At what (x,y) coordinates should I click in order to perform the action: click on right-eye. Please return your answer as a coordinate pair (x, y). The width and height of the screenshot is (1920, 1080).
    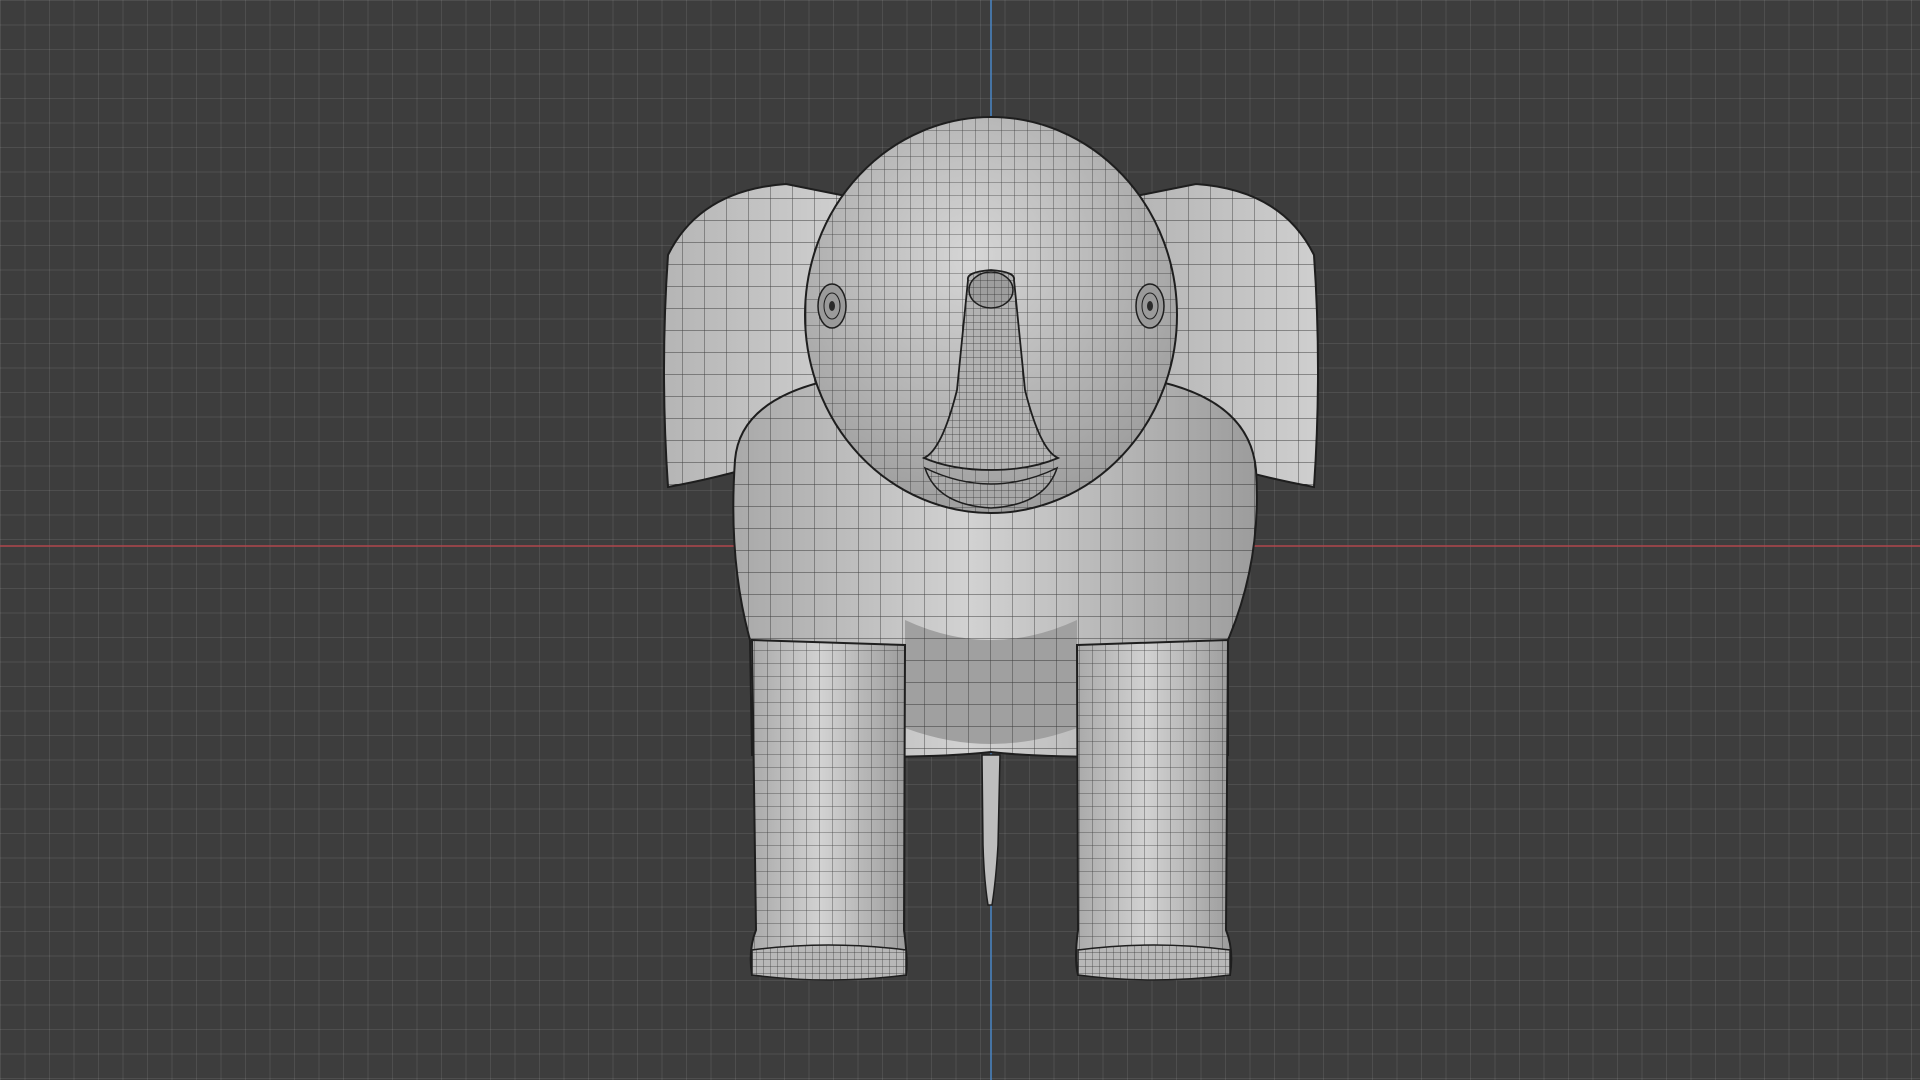
    Looking at the image, I should click on (1150, 306).